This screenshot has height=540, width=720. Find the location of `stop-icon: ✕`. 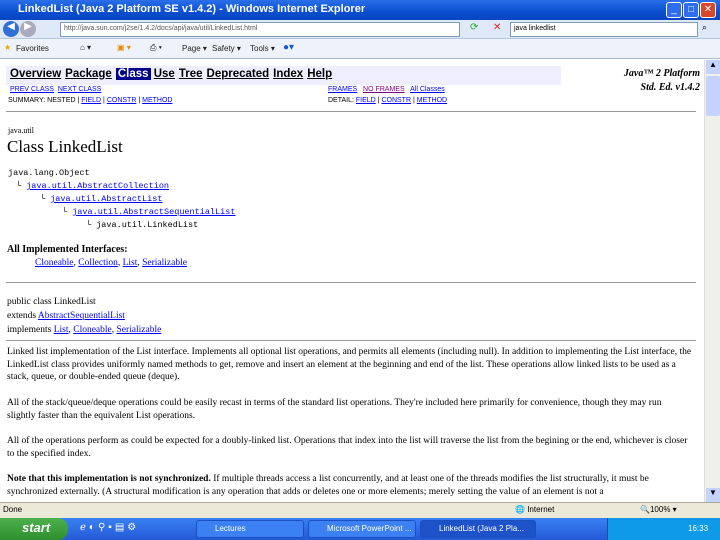

stop-icon: ✕ is located at coordinates (497, 27).